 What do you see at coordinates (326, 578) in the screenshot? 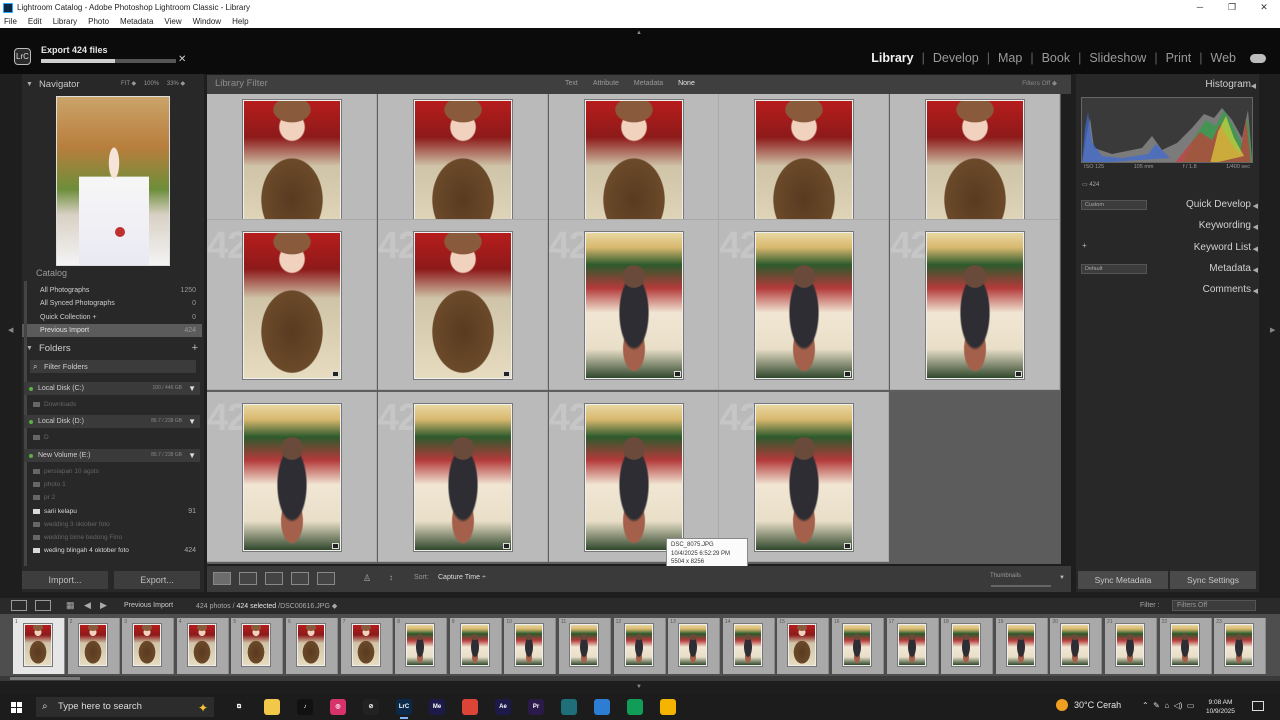
I see `people-view-icon` at bounding box center [326, 578].